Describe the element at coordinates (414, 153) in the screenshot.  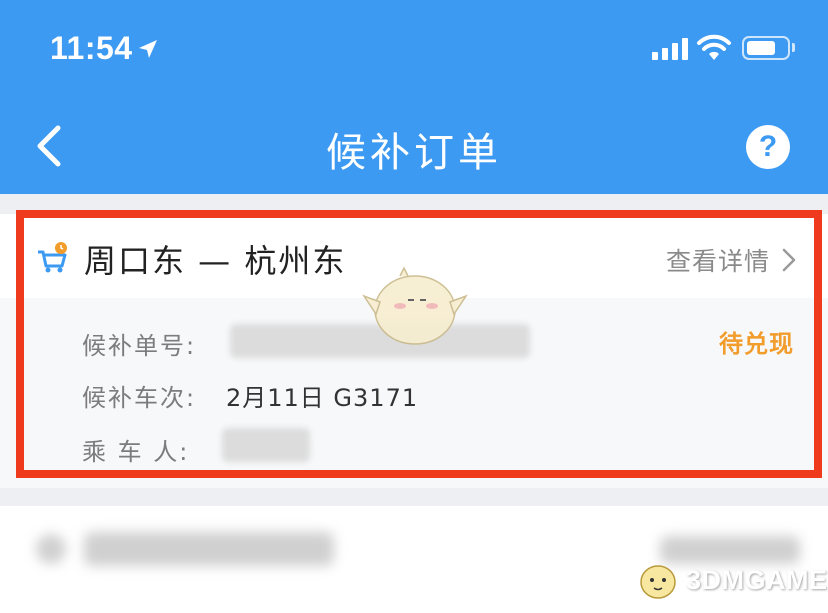
I see `page-title: 候补订单` at that location.